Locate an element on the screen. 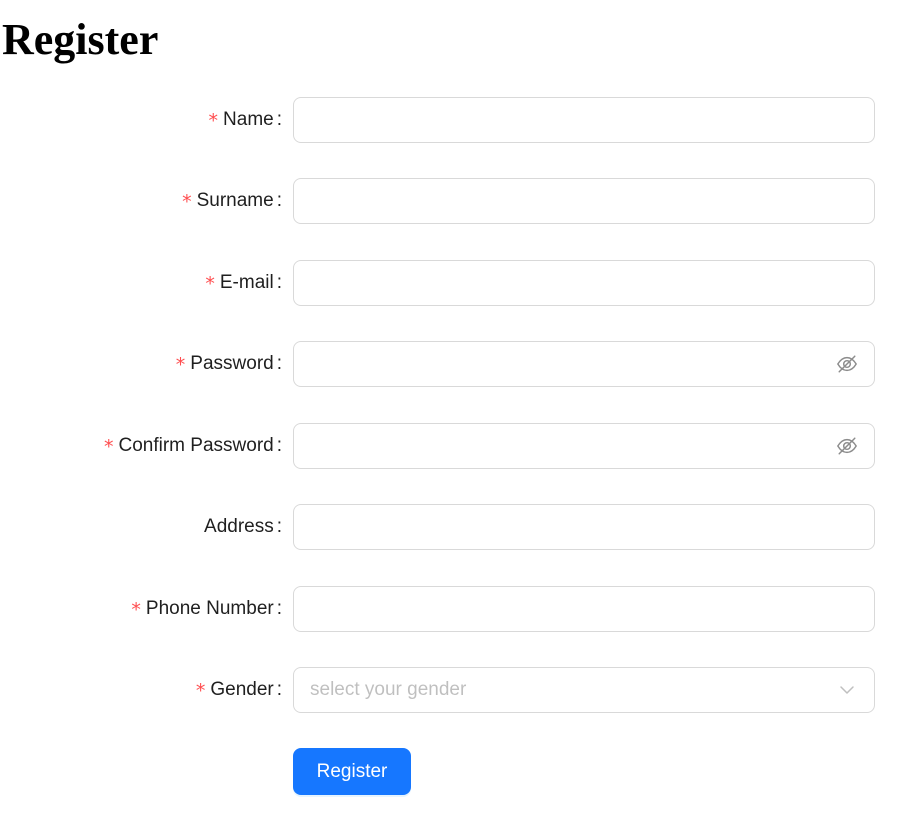 This screenshot has height=818, width=920. surname-label-text: Surname is located at coordinates (235, 200).